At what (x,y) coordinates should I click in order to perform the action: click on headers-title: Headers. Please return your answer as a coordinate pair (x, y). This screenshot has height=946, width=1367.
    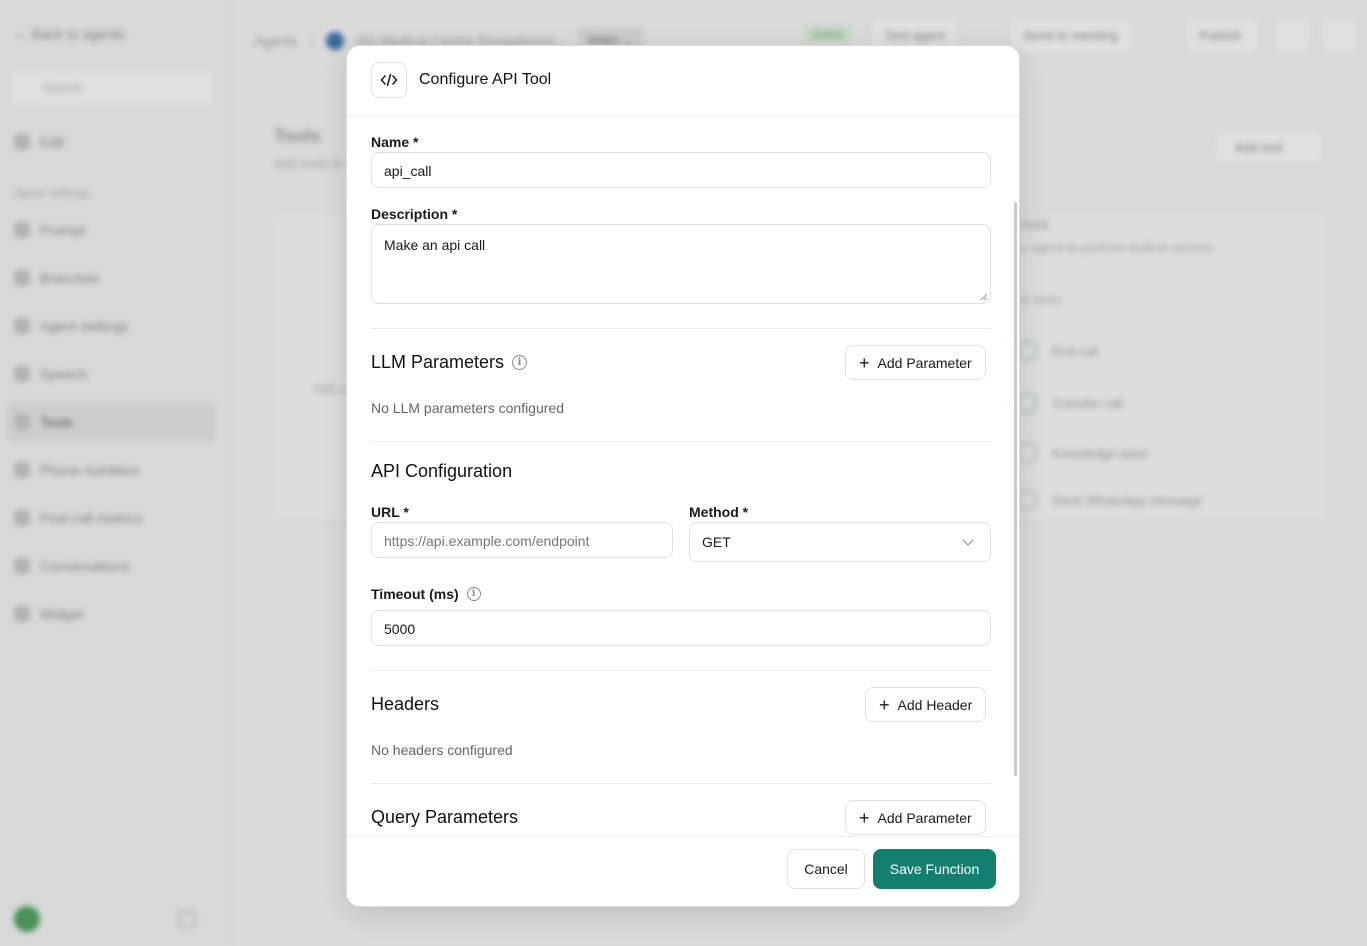
    Looking at the image, I should click on (405, 704).